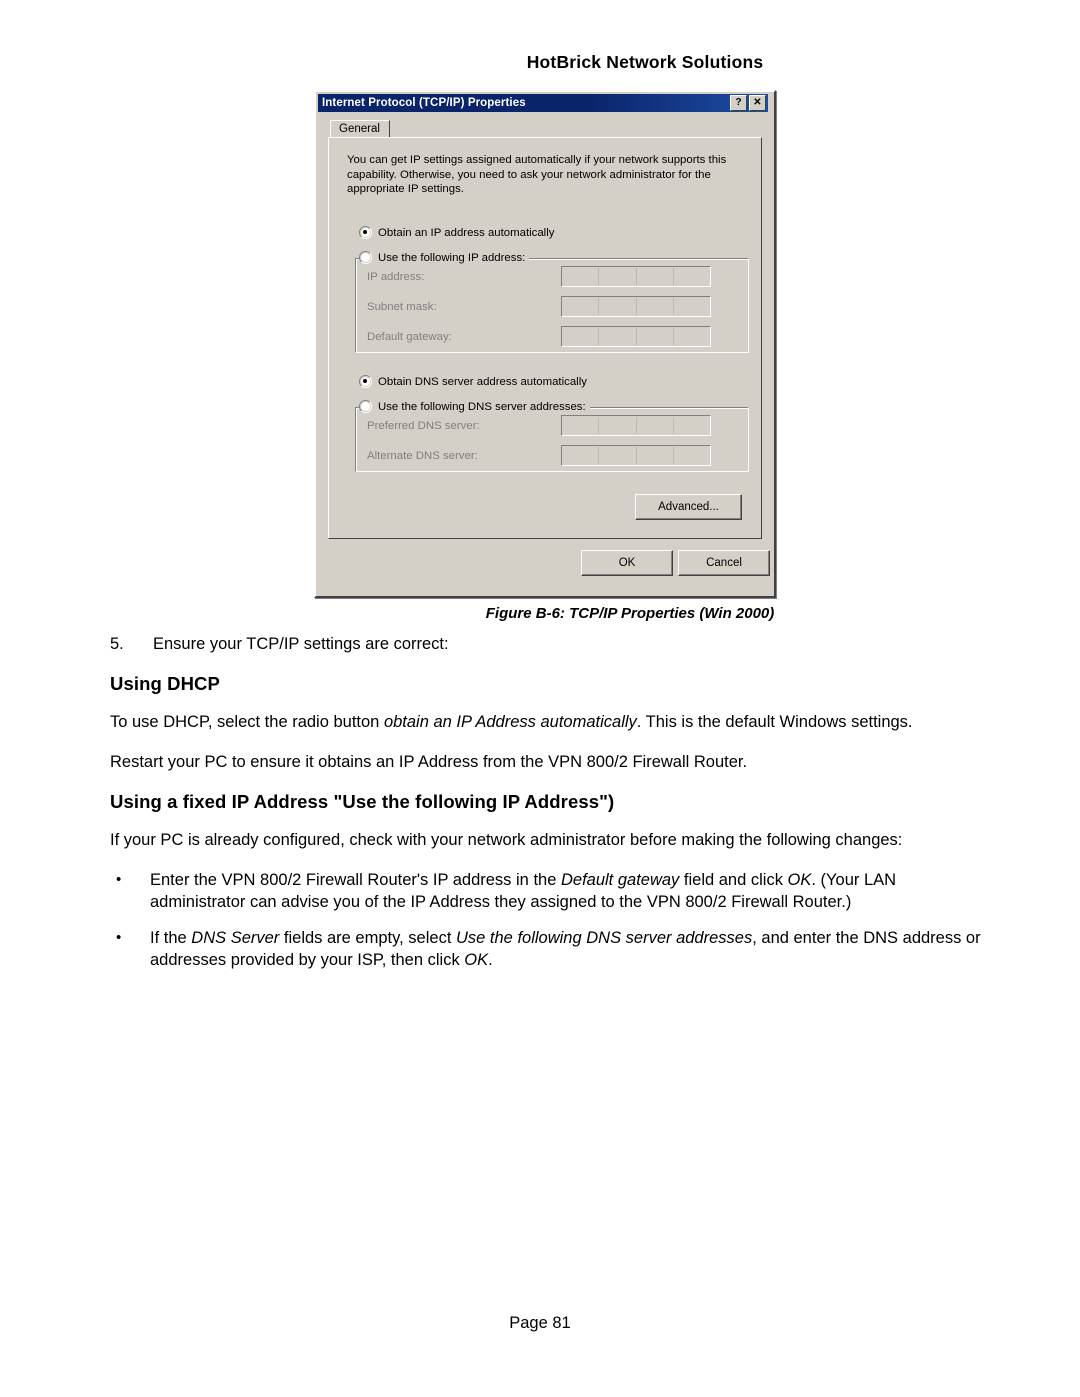 The width and height of the screenshot is (1080, 1397). Describe the element at coordinates (724, 563) in the screenshot. I see `cancel-button: Cancel` at that location.